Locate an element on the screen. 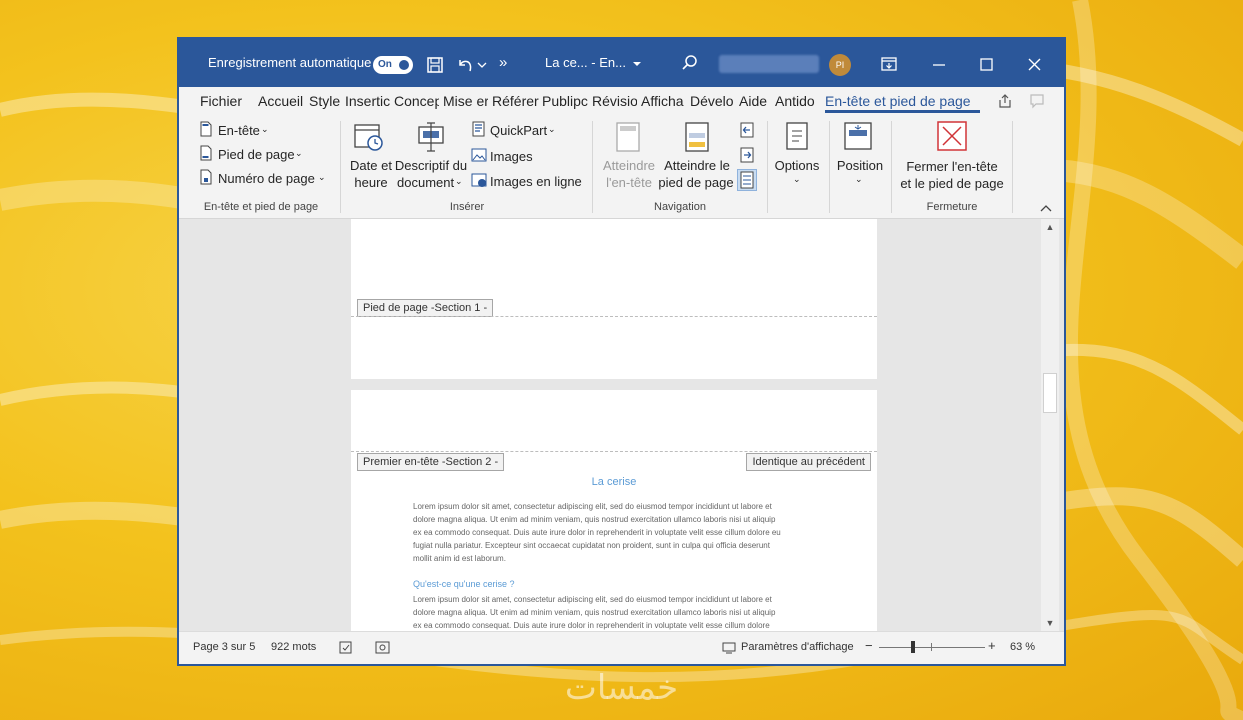  watermark-logo: خمسات is located at coordinates (621, 688).